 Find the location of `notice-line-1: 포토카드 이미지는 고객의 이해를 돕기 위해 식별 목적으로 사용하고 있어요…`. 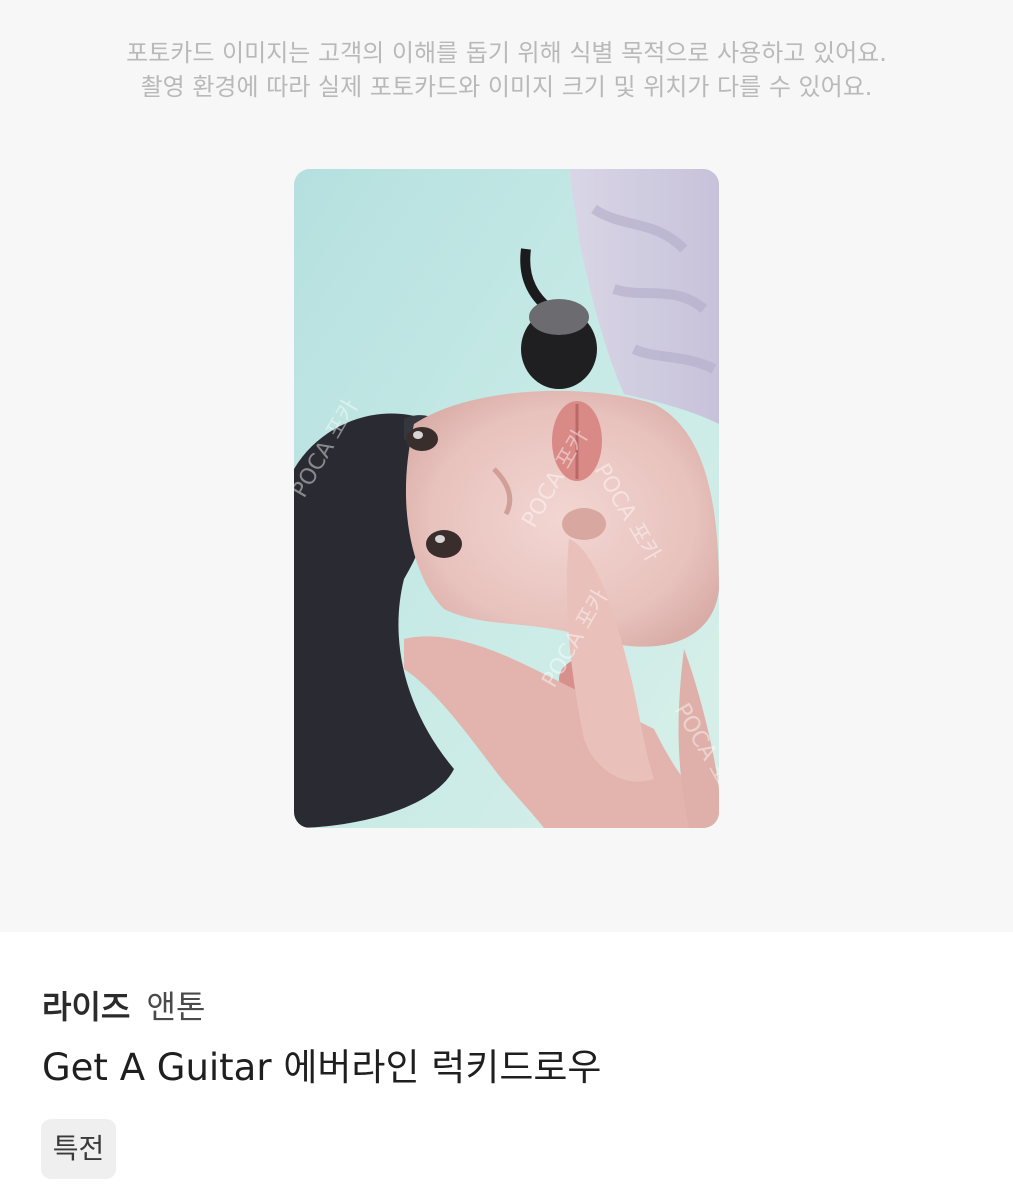

notice-line-1: 포토카드 이미지는 고객의 이해를 돕기 위해 식별 목적으로 사용하고 있어요… is located at coordinates (506, 53).